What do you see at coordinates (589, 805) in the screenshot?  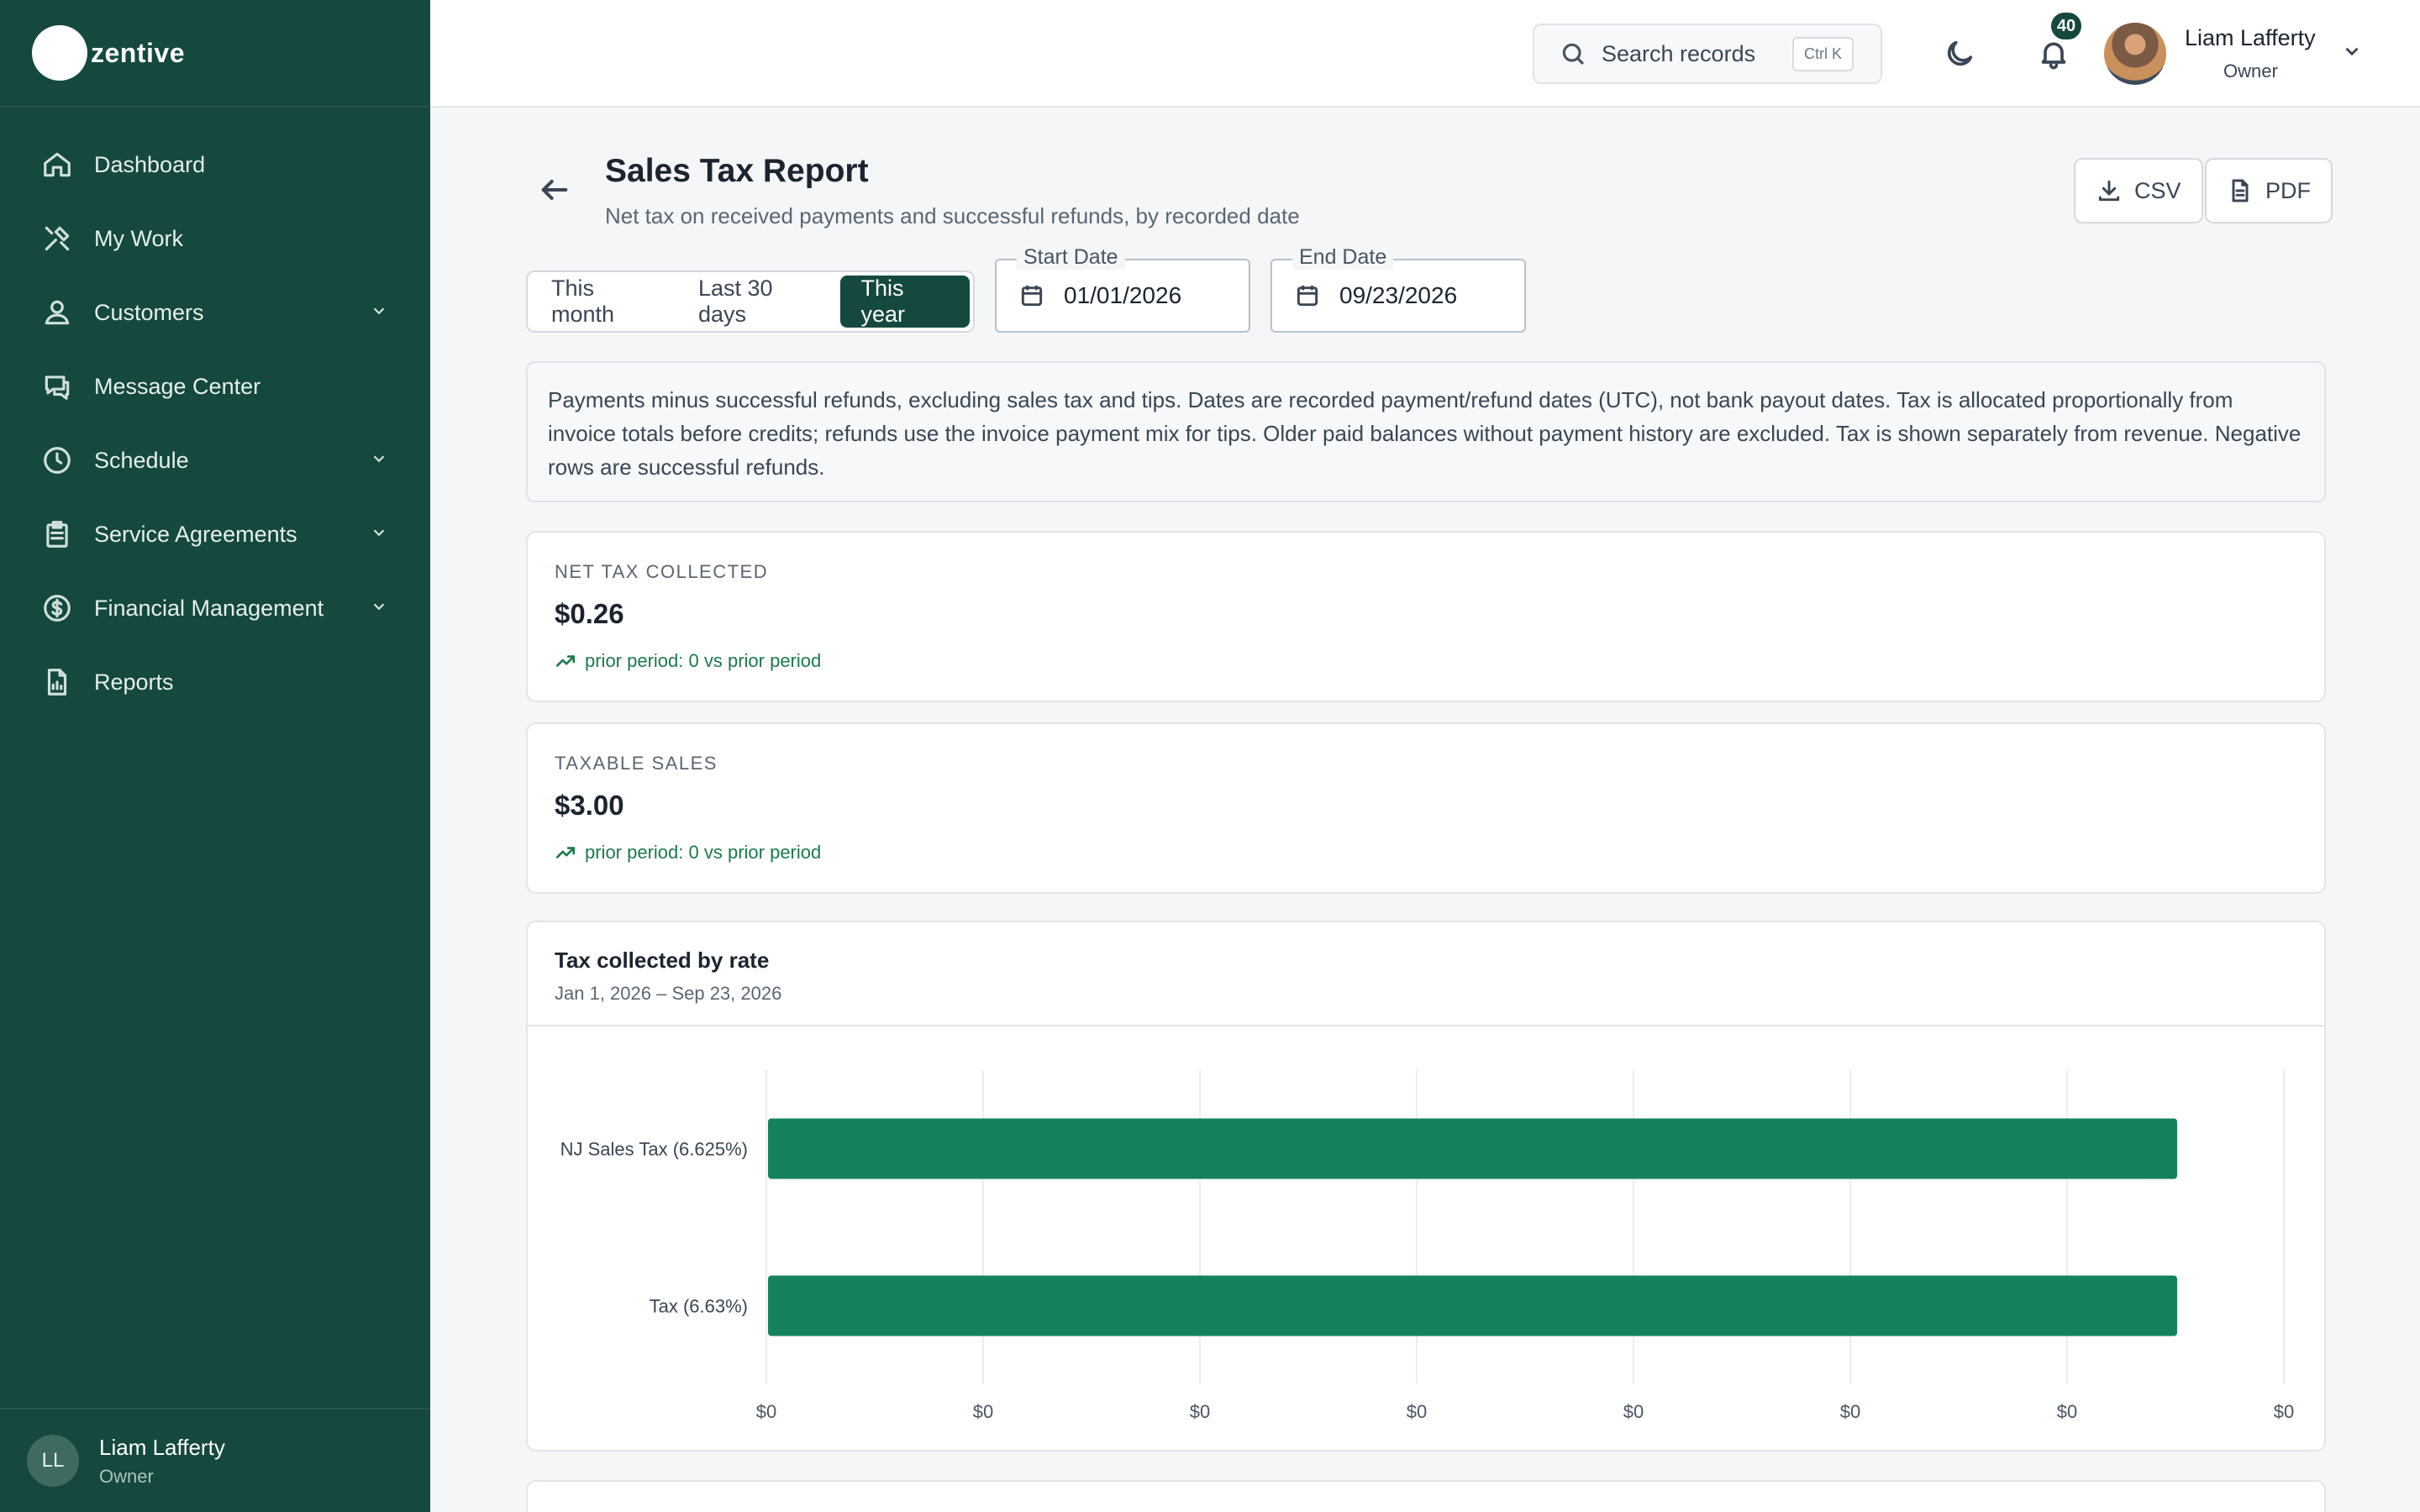 I see `kpi-value: $3.00` at bounding box center [589, 805].